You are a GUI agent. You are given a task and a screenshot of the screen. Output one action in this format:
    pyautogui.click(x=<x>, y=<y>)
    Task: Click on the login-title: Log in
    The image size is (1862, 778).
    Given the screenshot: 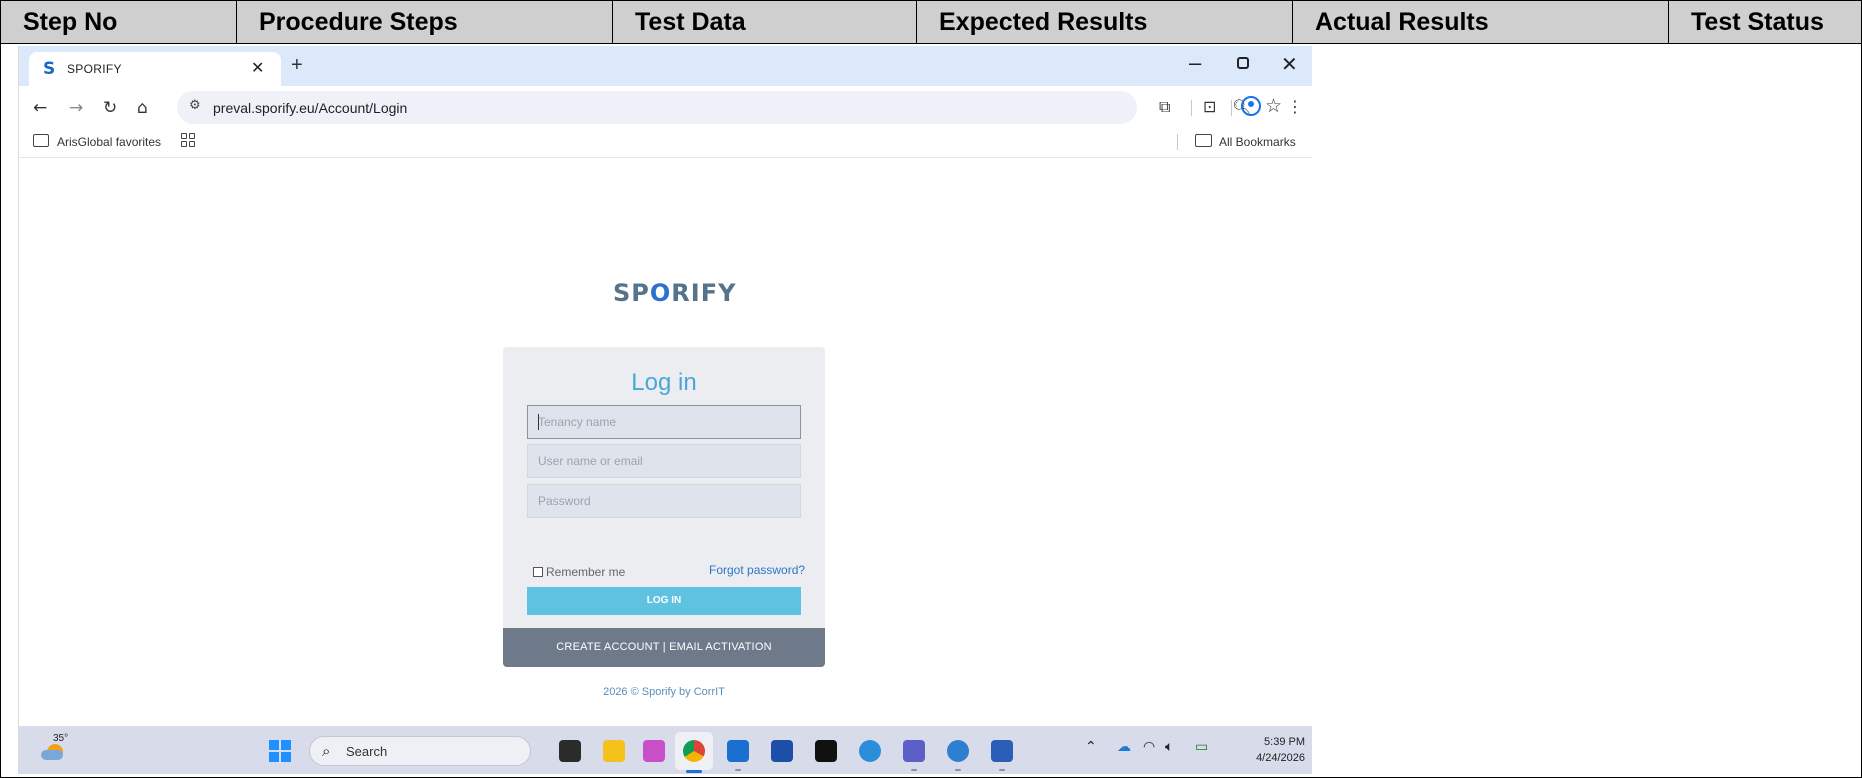 What is the action you would take?
    pyautogui.click(x=664, y=382)
    